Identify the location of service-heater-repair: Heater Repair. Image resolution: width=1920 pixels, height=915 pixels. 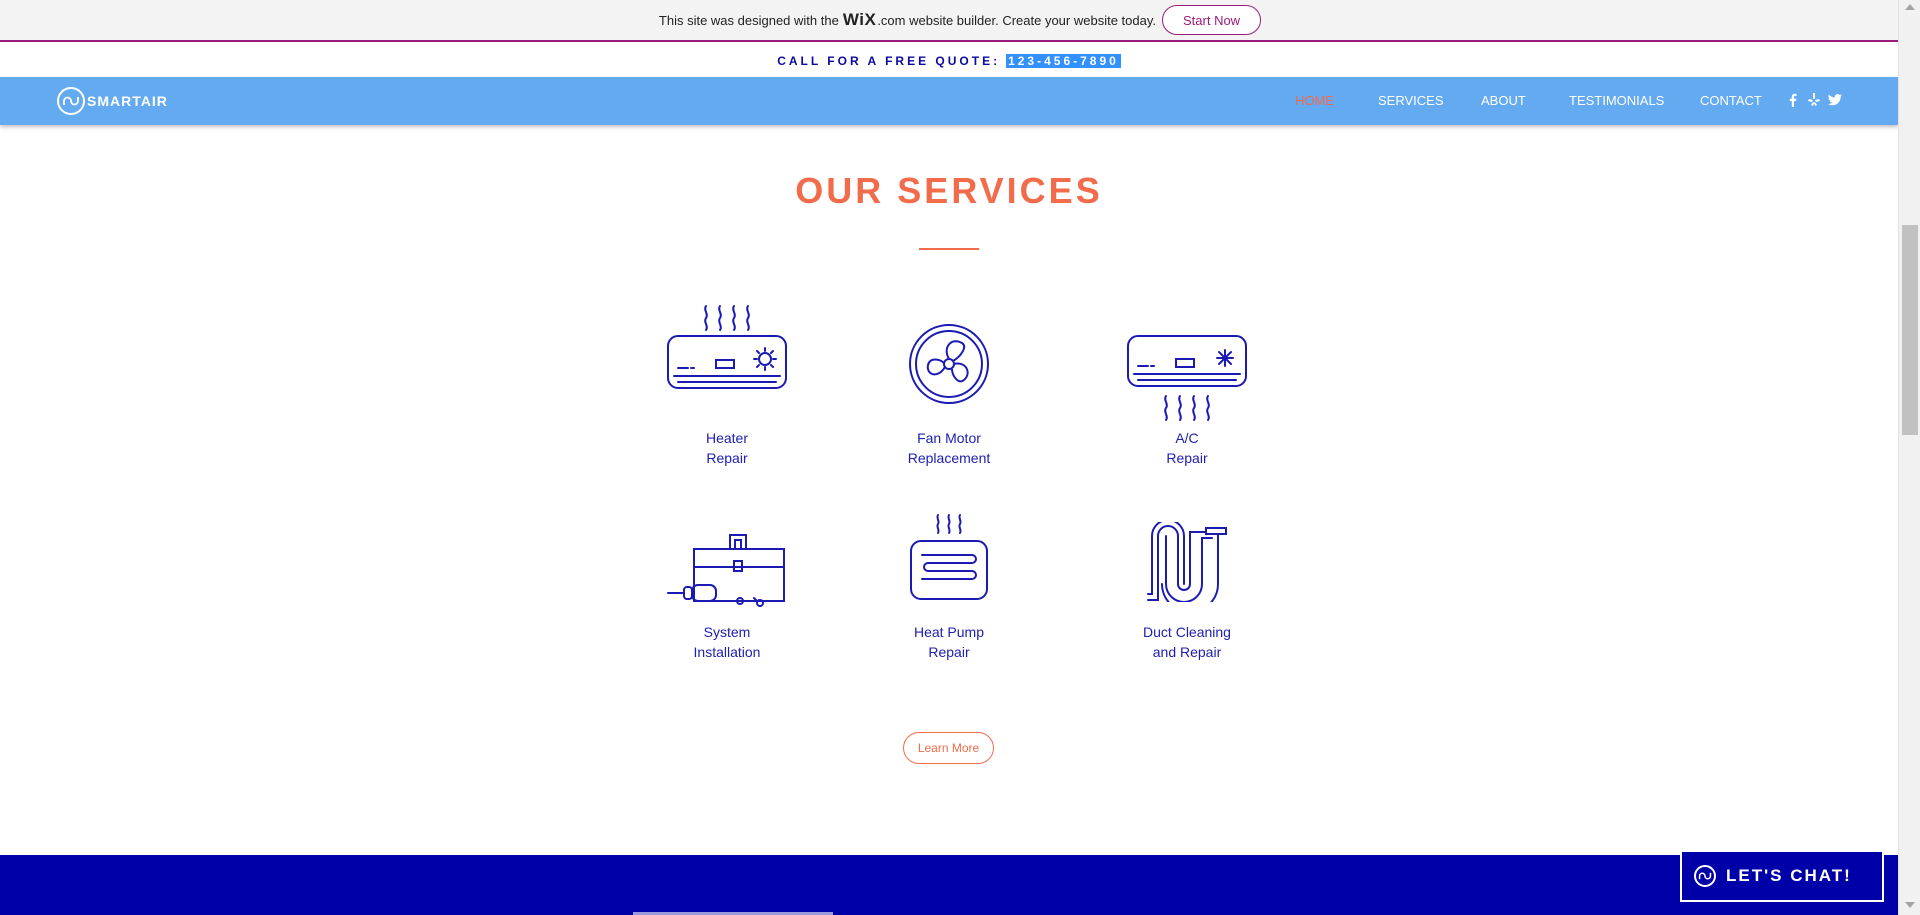
(727, 385).